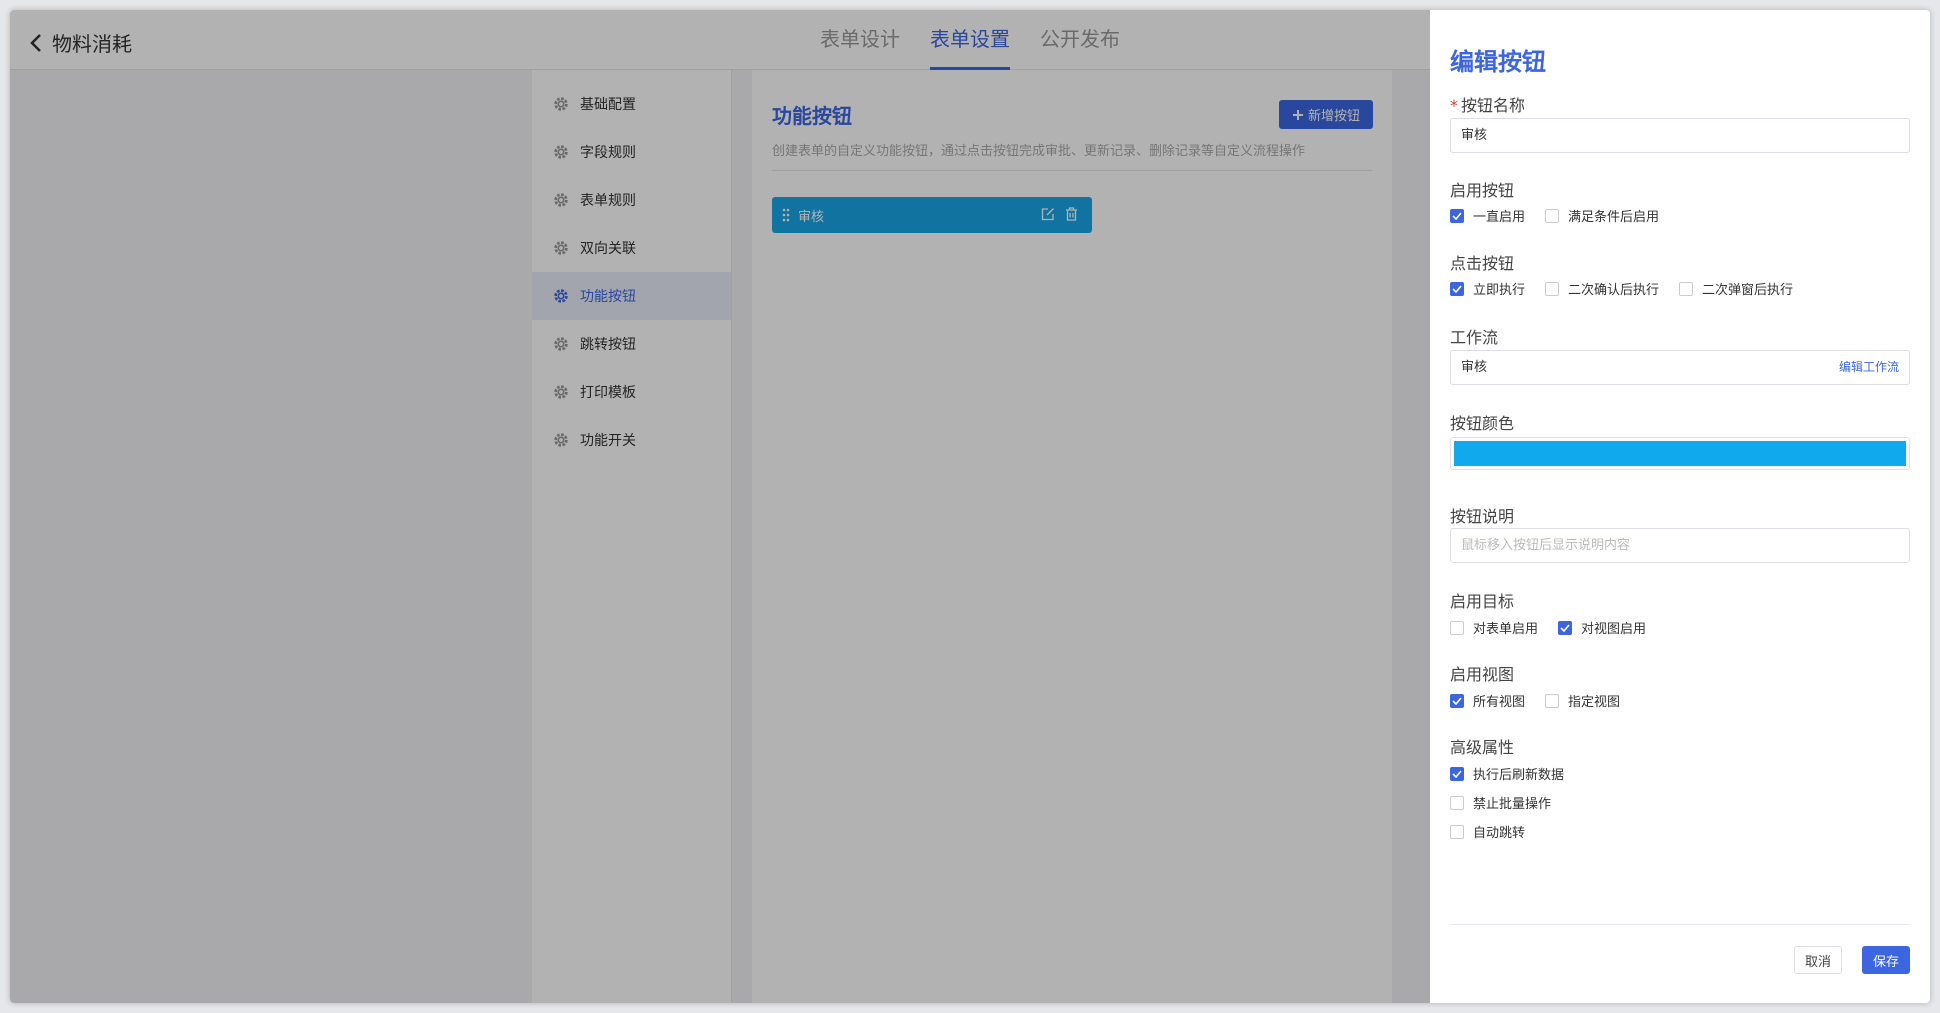  What do you see at coordinates (1614, 217) in the screenshot?
I see `checkbox-label: 满足条件后启用` at bounding box center [1614, 217].